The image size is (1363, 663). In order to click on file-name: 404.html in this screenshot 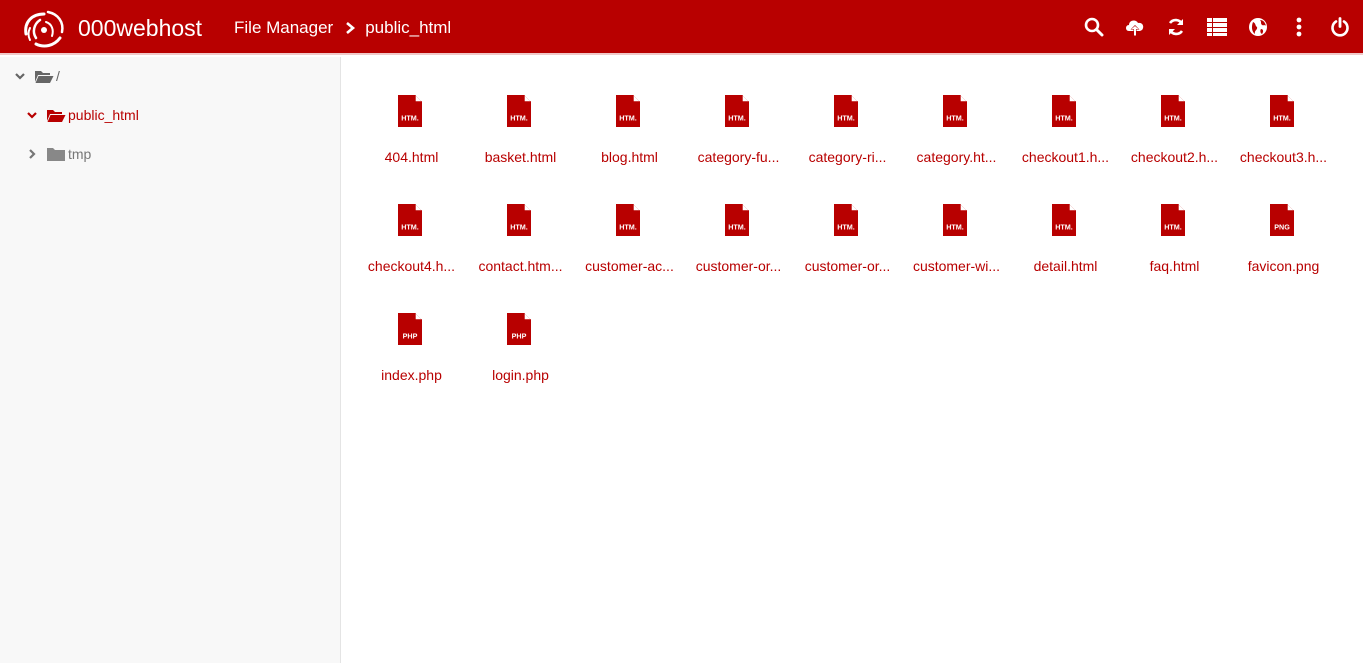, I will do `click(411, 157)`.